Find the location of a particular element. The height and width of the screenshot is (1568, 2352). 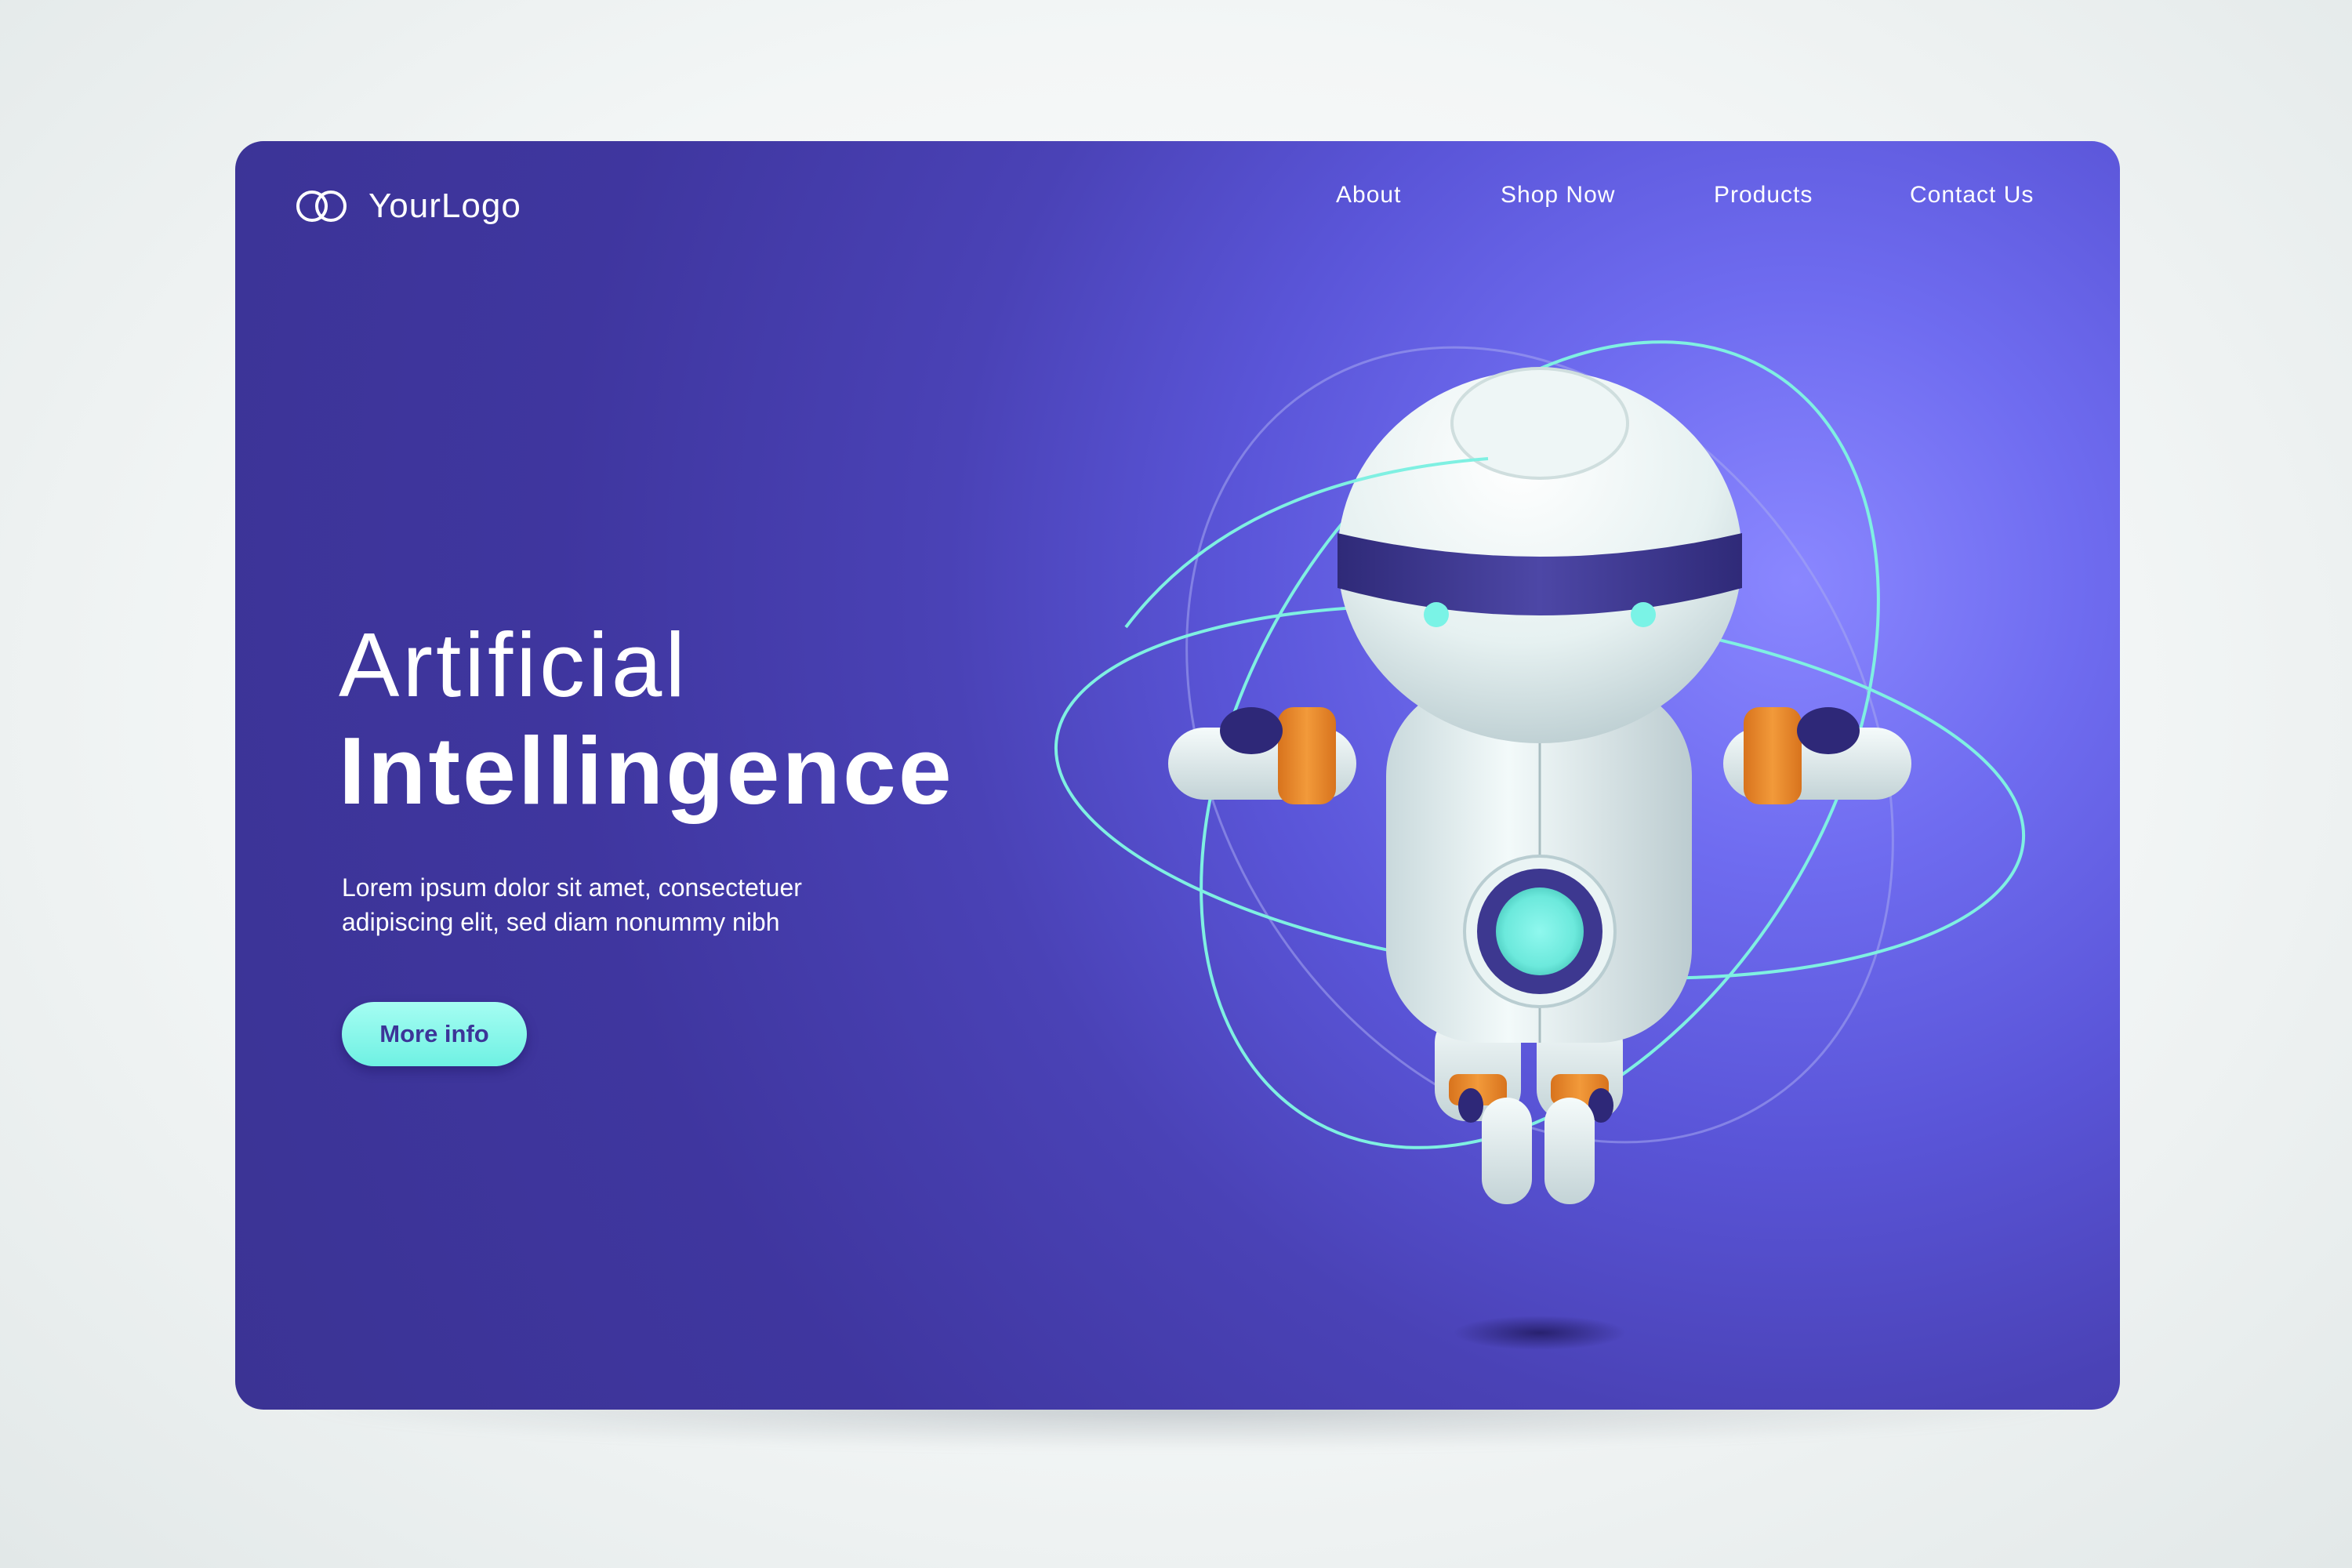

nav-link-shop-now: Shop Now is located at coordinates (1558, 195).